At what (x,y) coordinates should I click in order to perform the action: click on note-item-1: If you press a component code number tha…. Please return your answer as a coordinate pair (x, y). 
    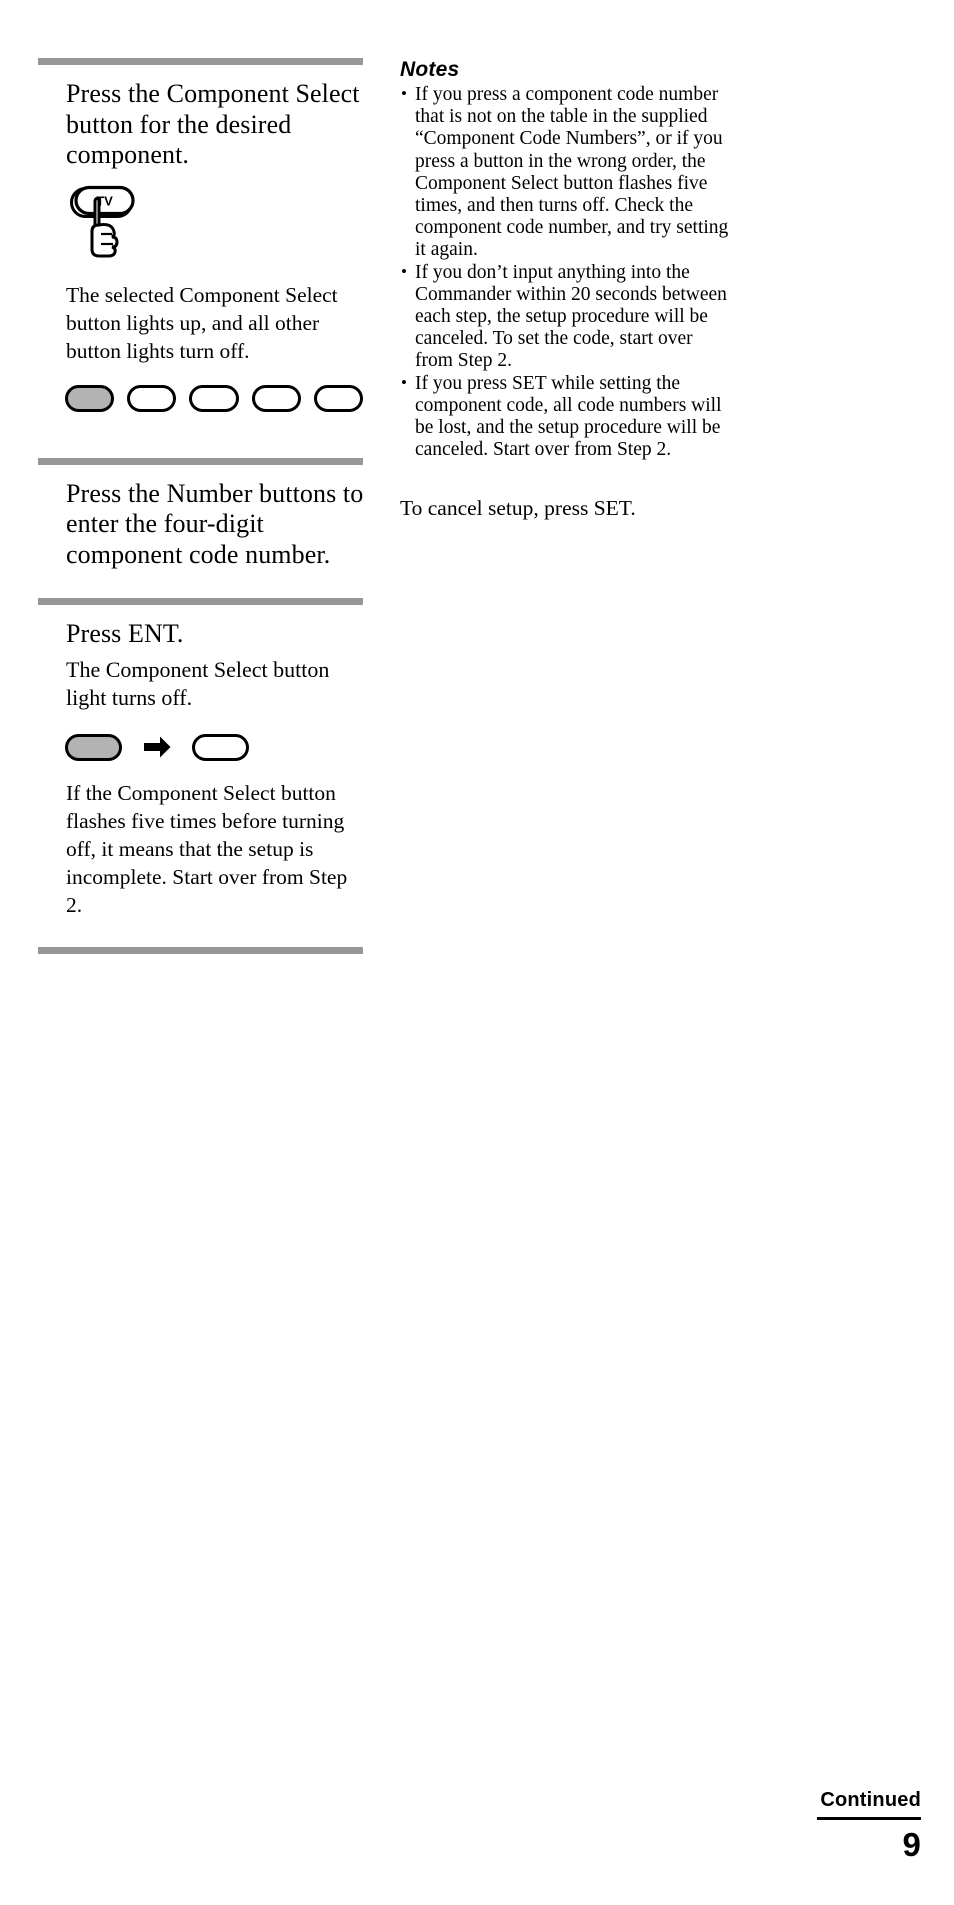
    Looking at the image, I should click on (565, 172).